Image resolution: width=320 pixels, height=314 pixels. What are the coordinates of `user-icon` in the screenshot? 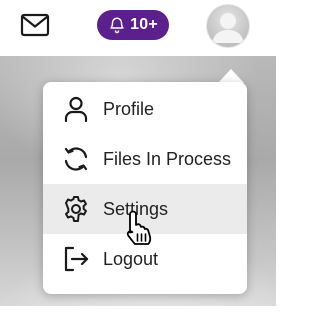 It's located at (76, 109).